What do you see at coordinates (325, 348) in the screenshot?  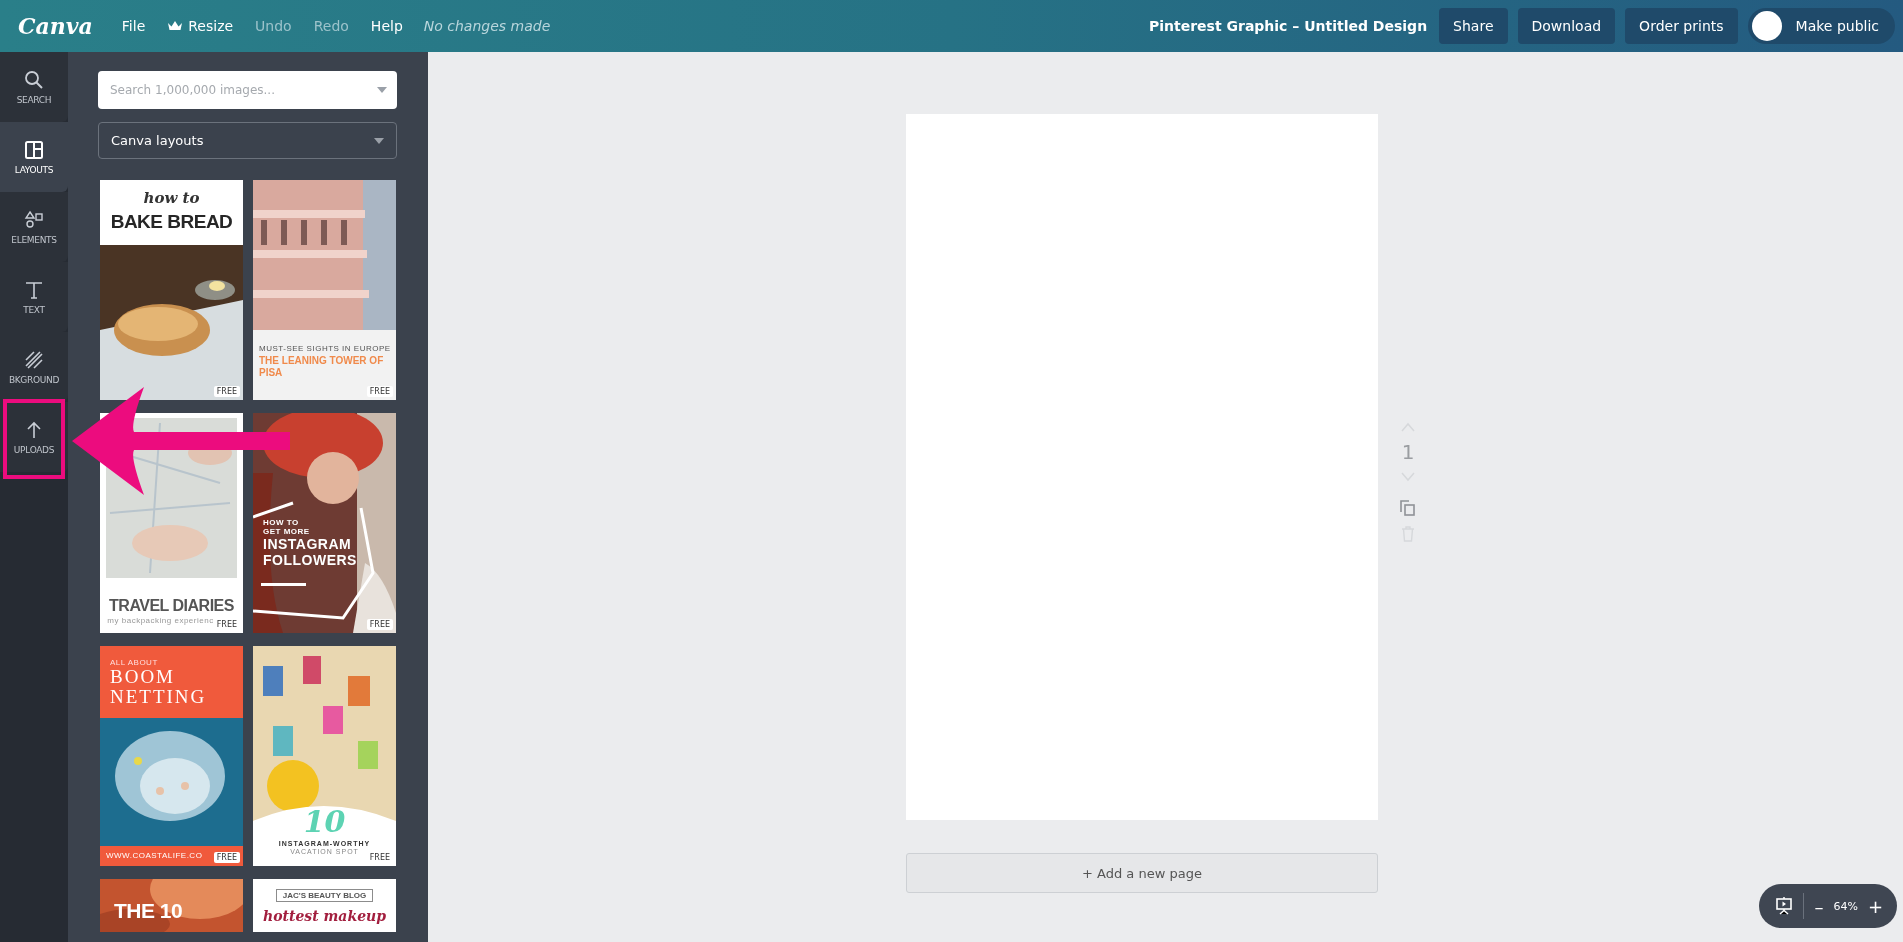 I see `template-text: MUST-SEE SIGHTS IN EUROPE` at bounding box center [325, 348].